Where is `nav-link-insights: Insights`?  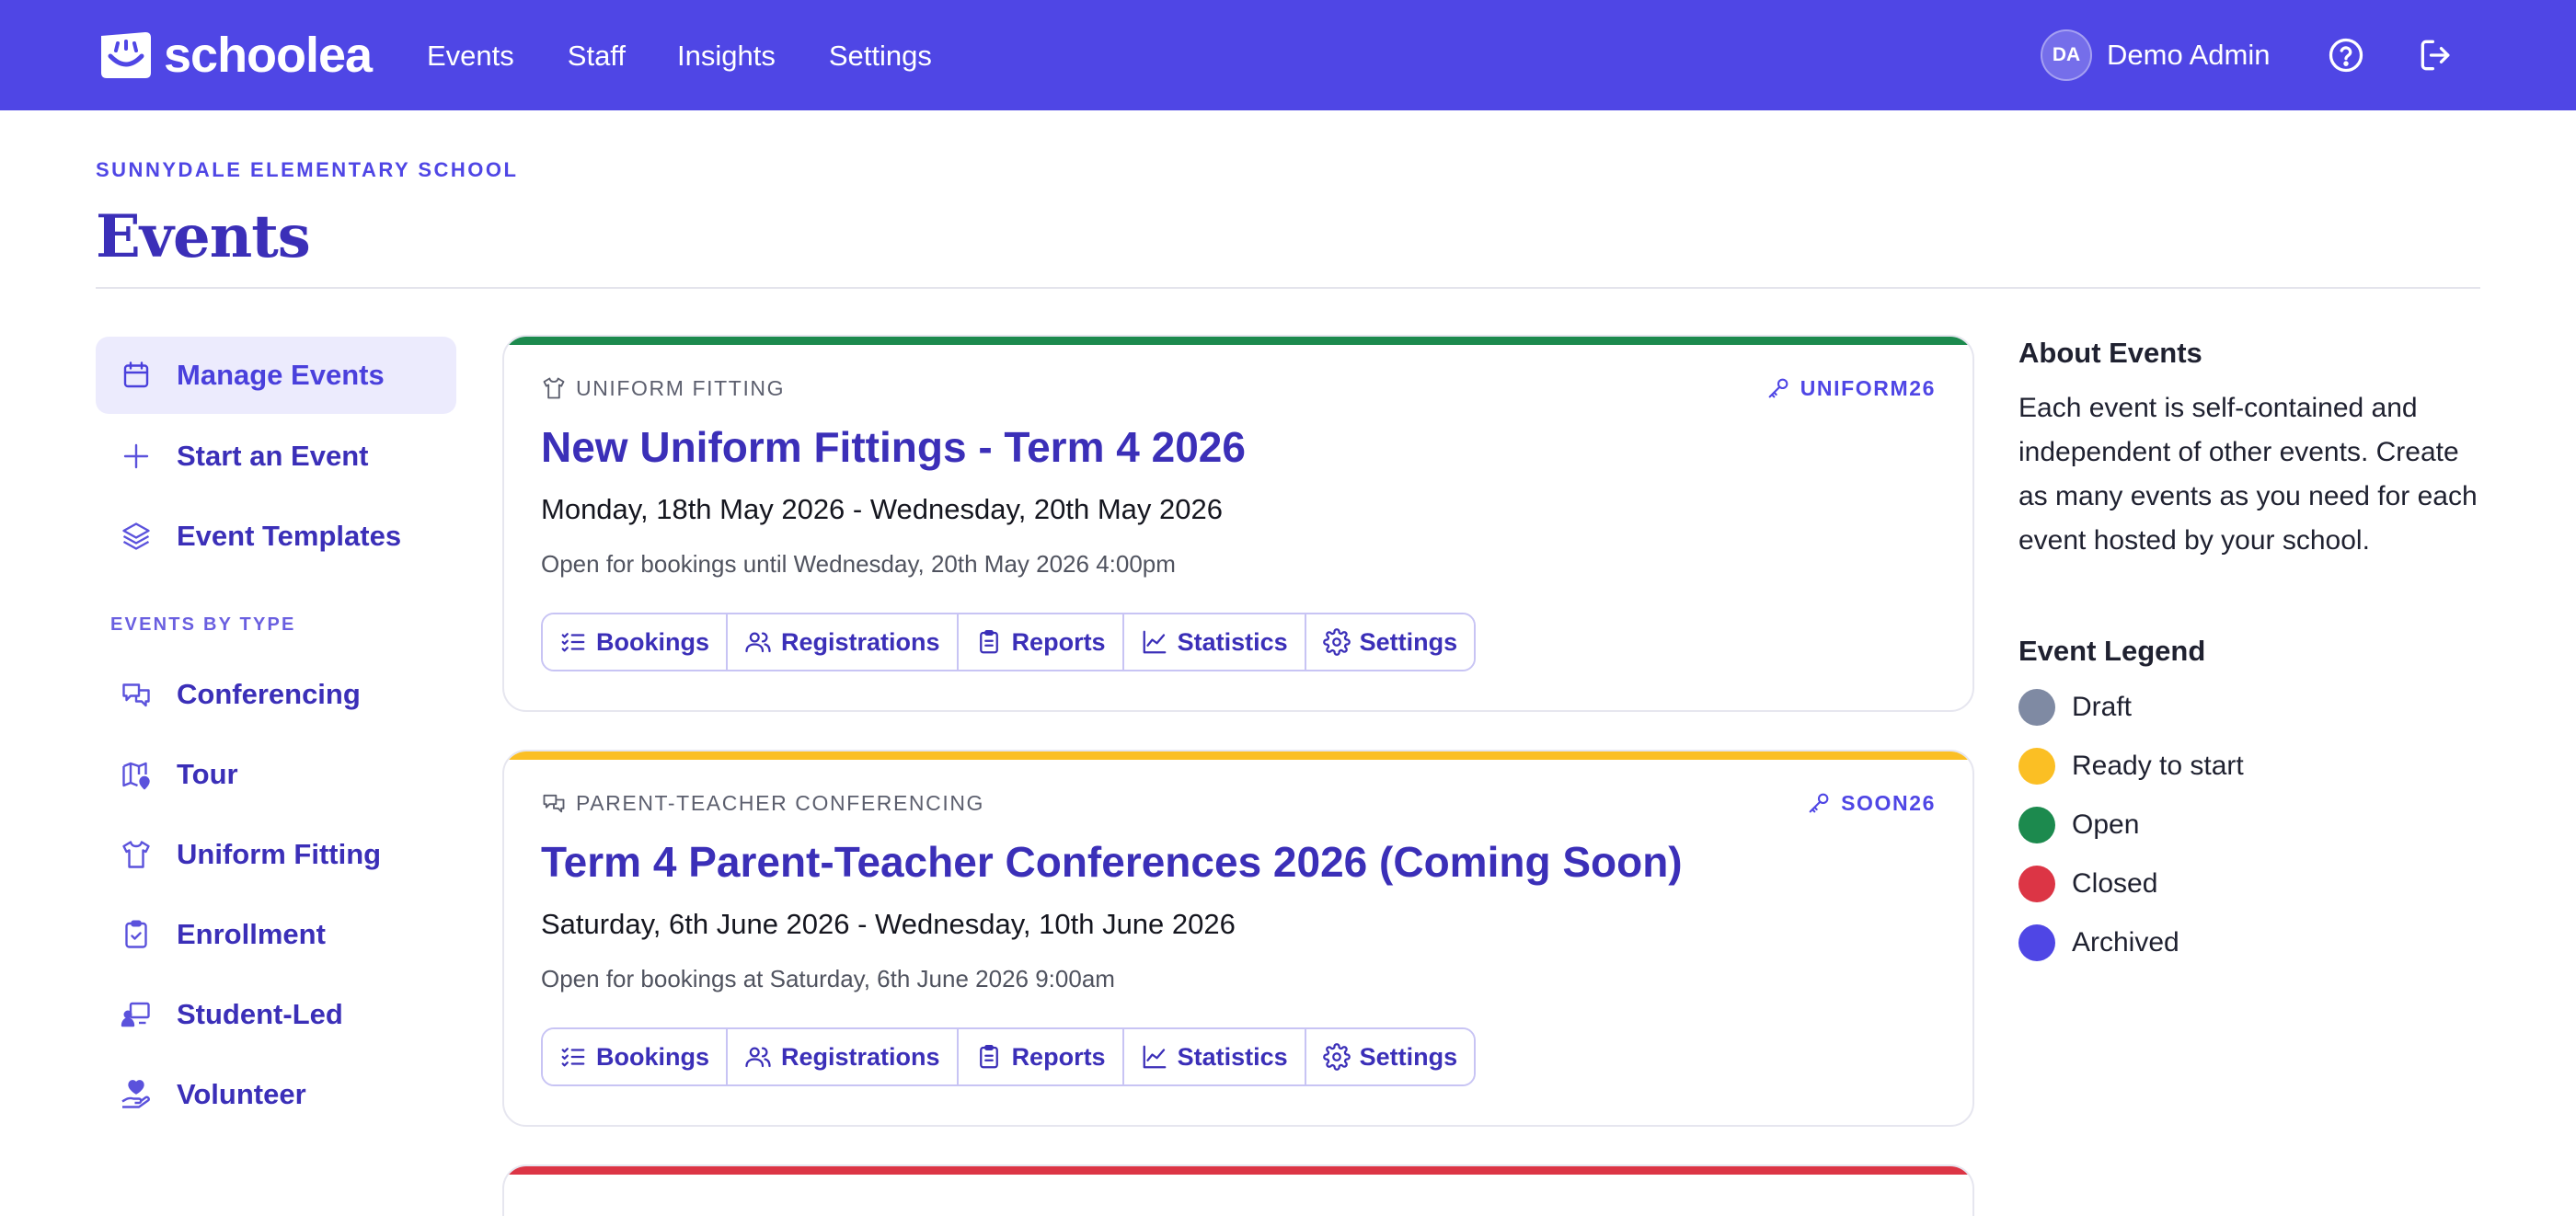 nav-link-insights: Insights is located at coordinates (726, 56).